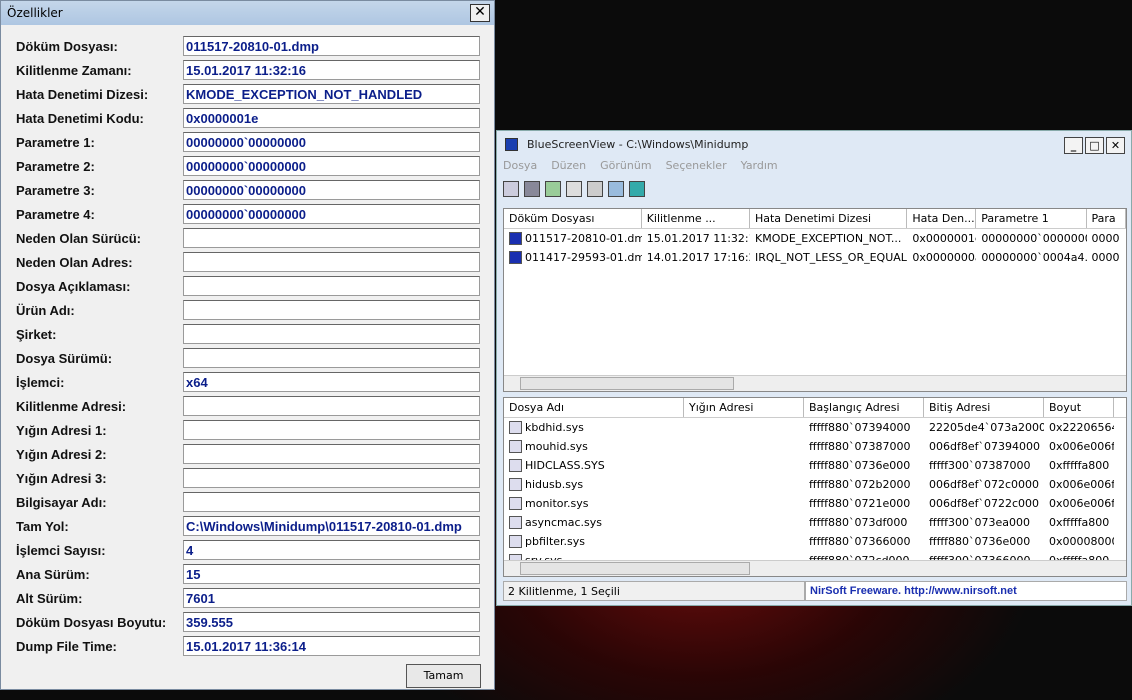 Image resolution: width=1132 pixels, height=700 pixels. I want to click on cell-text: fffff880`07387000, so click(860, 446).